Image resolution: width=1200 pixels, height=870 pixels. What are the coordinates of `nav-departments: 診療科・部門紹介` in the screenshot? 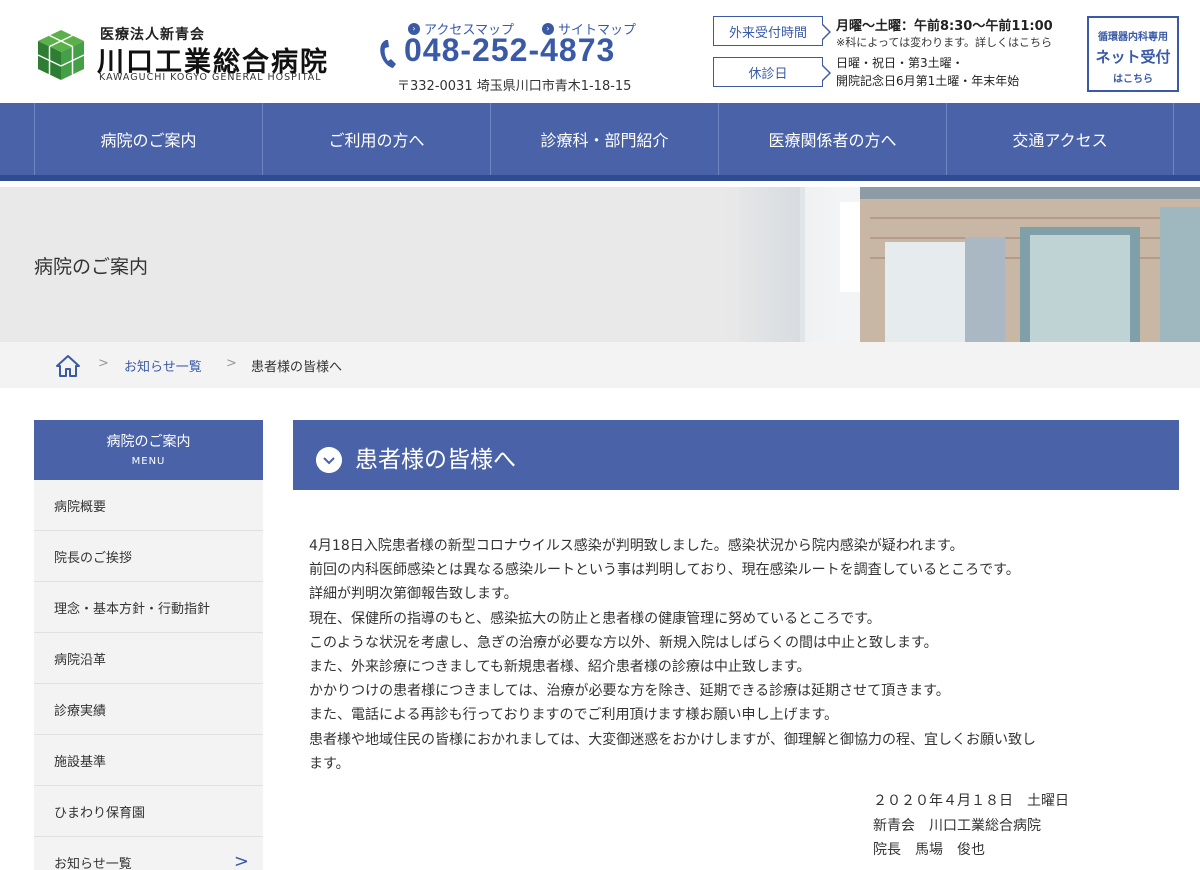 It's located at (604, 139).